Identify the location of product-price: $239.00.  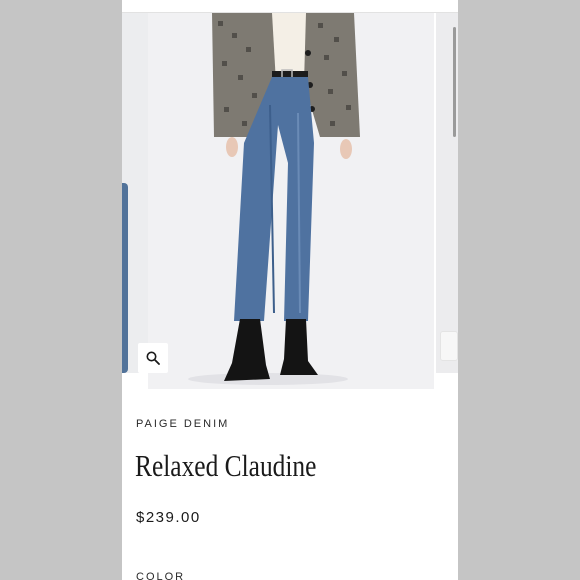
(168, 517).